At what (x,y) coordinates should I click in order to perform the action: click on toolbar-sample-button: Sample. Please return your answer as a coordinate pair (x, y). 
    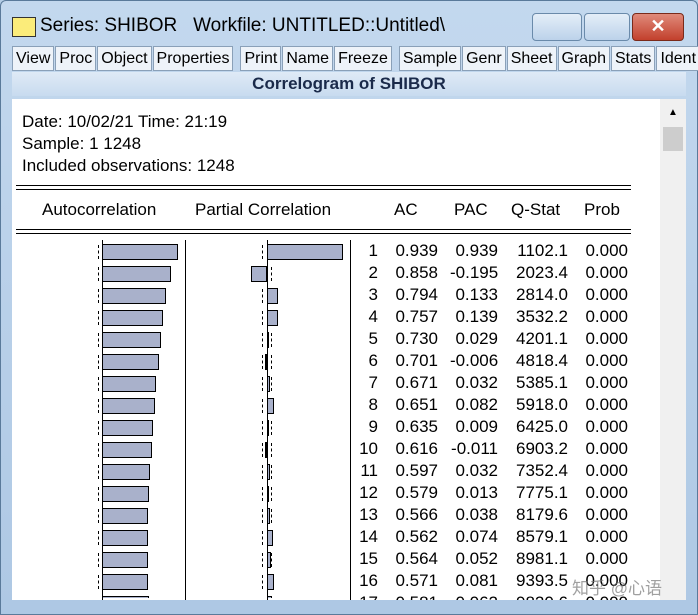
    Looking at the image, I should click on (430, 58).